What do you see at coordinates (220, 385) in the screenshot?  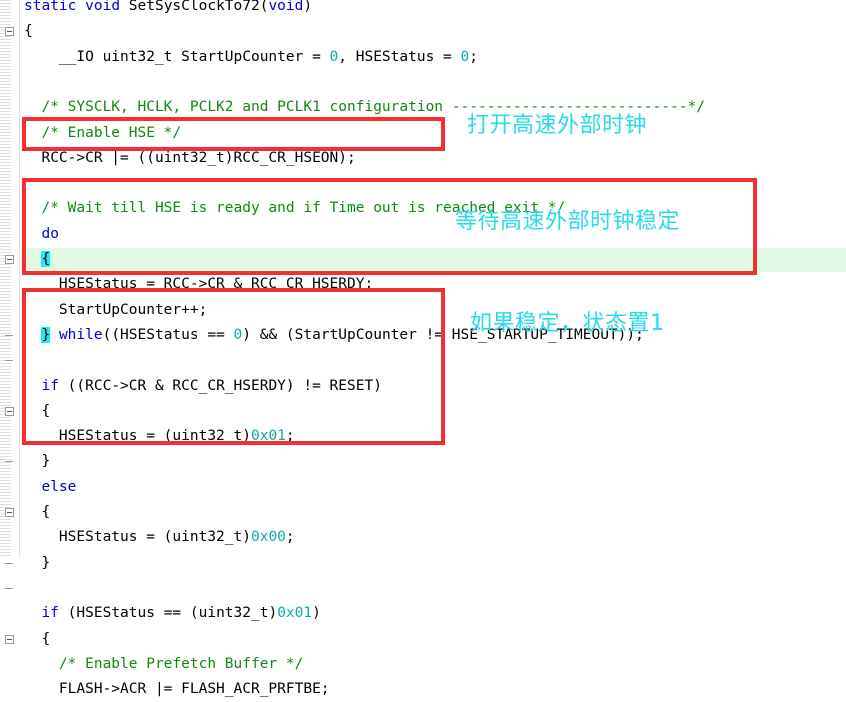 I see `code-token-plain: ((RCC->CR & RCC_CR_HSERDY) != RESET)` at bounding box center [220, 385].